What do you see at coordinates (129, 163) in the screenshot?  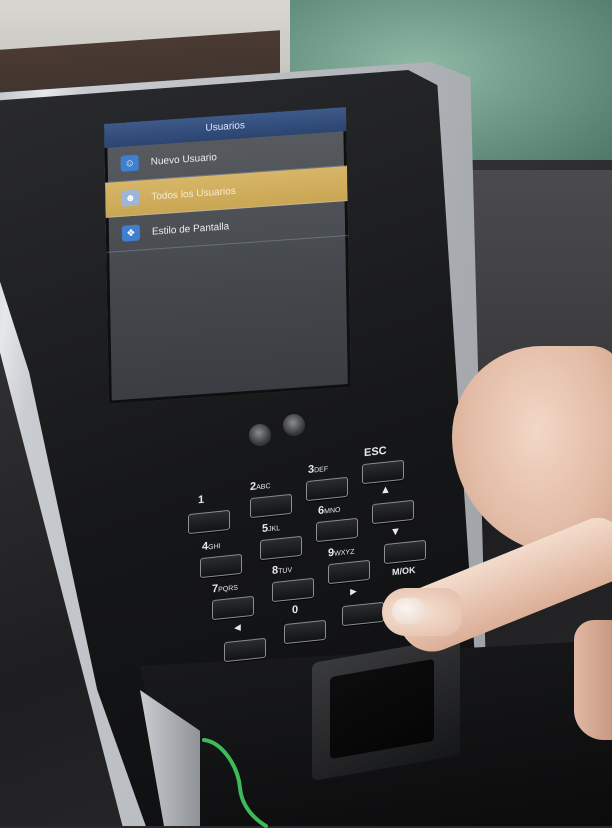 I see `add-user-icon: ☺` at bounding box center [129, 163].